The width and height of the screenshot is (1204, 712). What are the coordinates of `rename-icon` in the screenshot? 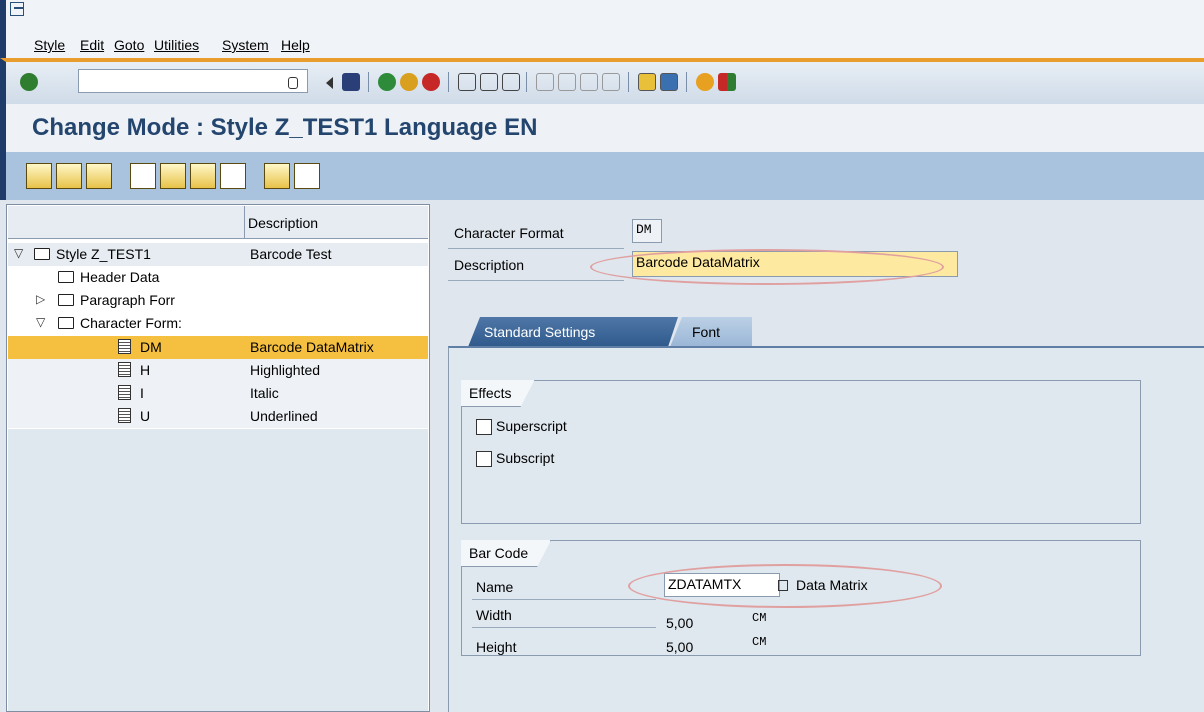 It's located at (203, 176).